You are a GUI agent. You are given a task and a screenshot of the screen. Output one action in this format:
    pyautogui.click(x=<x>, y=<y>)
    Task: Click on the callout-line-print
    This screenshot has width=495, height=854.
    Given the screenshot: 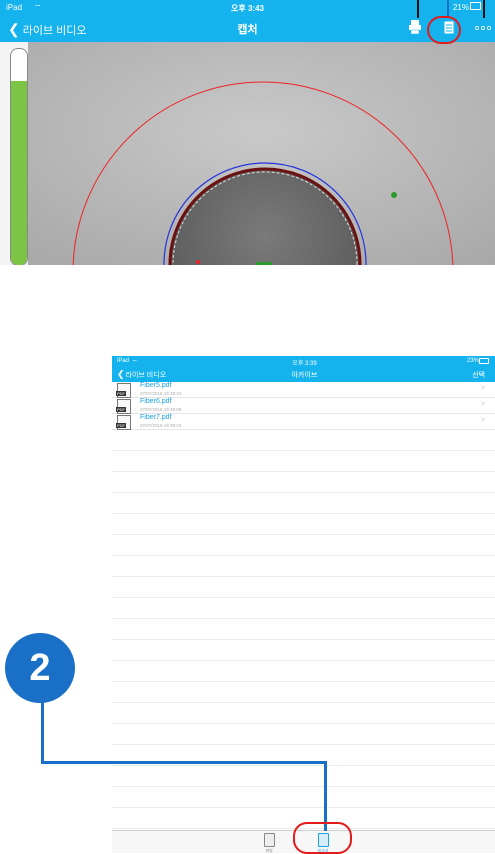 What is the action you would take?
    pyautogui.click(x=418, y=9)
    